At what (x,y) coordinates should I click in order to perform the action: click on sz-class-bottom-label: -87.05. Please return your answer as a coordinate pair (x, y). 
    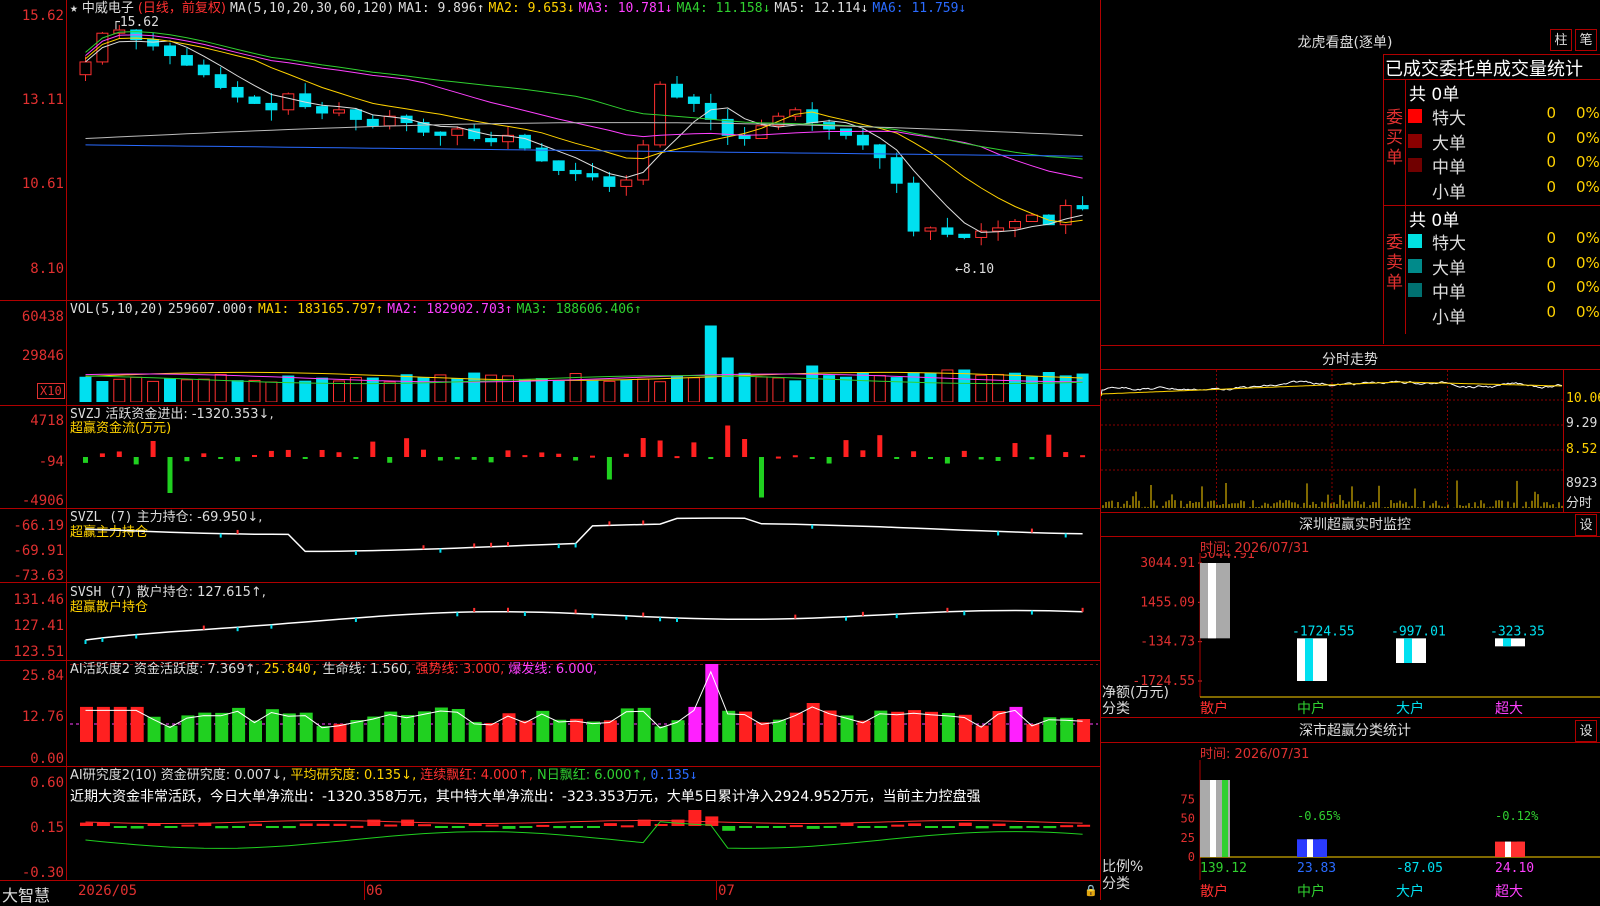
    Looking at the image, I should click on (1419, 868).